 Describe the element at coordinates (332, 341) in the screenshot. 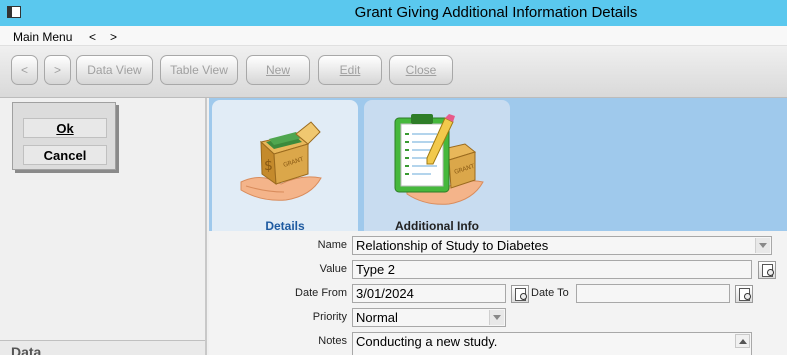

I see `notes-label: Notes` at that location.